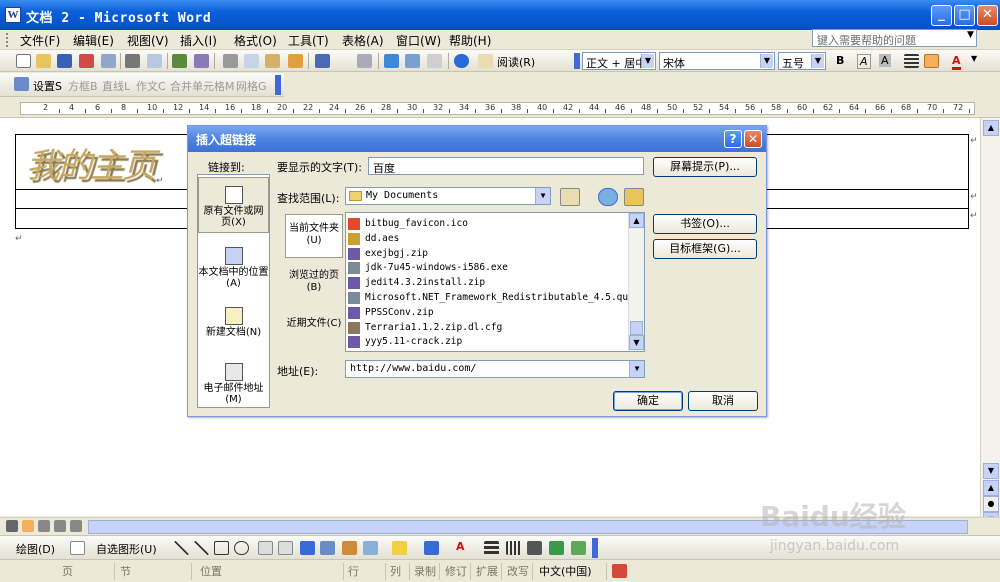  Describe the element at coordinates (314, 330) in the screenshot. I see `recent-files-tab: 近期文件(C)` at that location.